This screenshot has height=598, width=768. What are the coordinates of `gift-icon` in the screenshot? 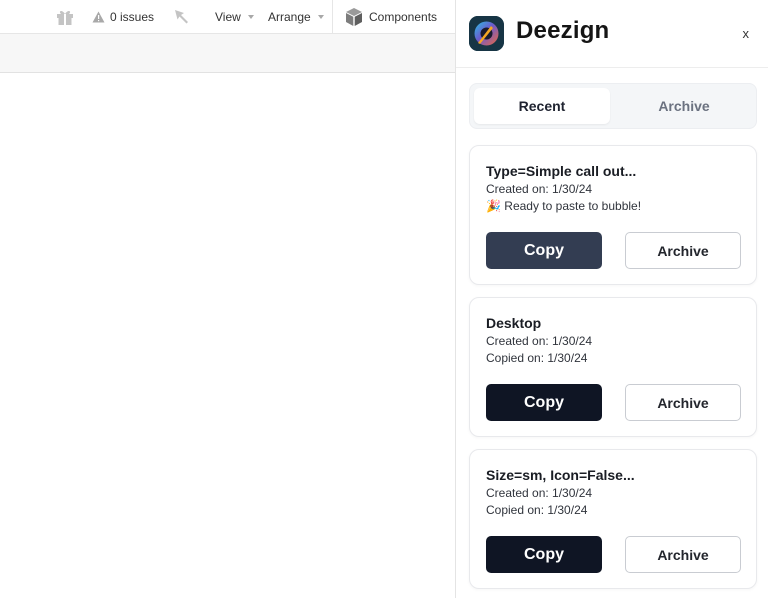 It's located at (65, 17).